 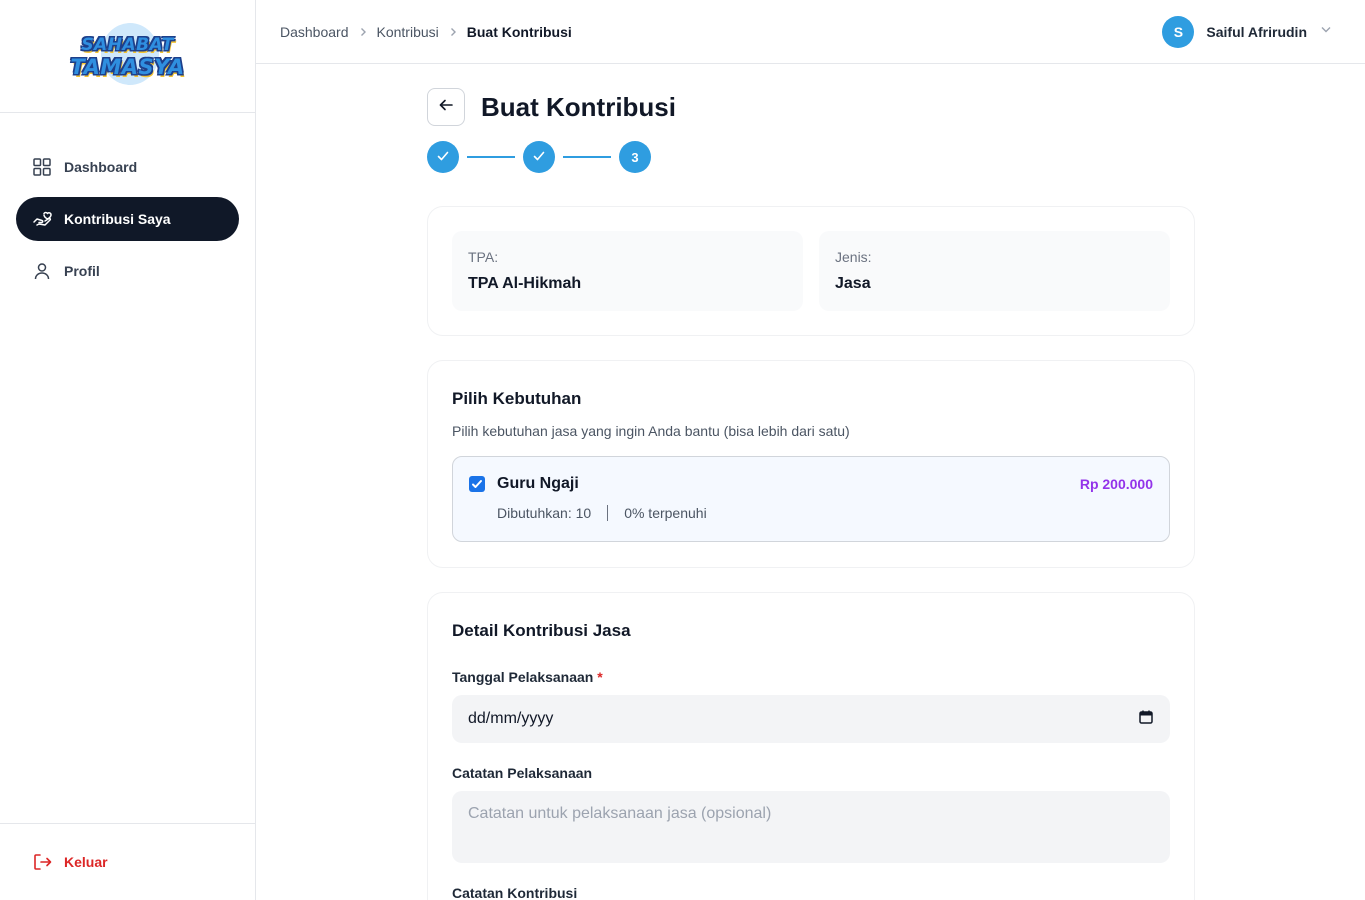 I want to click on tpa-value: TPA Al-Hikmah, so click(x=525, y=283).